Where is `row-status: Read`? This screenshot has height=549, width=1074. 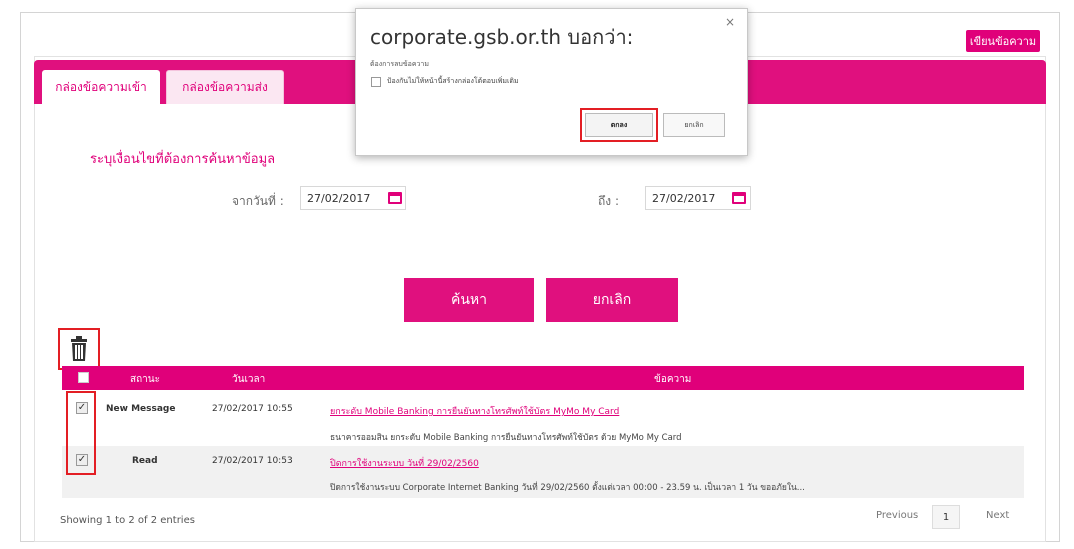
row-status: Read is located at coordinates (145, 461).